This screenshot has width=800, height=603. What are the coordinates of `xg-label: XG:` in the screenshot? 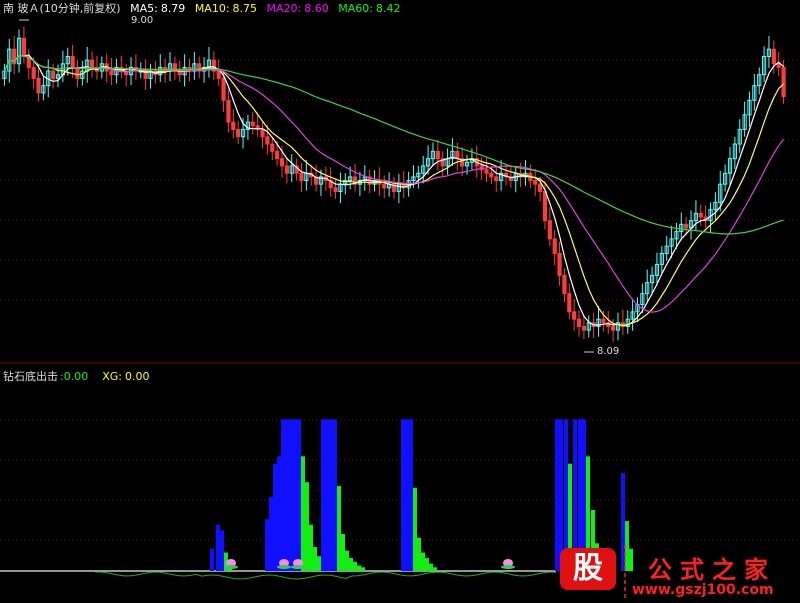 It's located at (112, 376).